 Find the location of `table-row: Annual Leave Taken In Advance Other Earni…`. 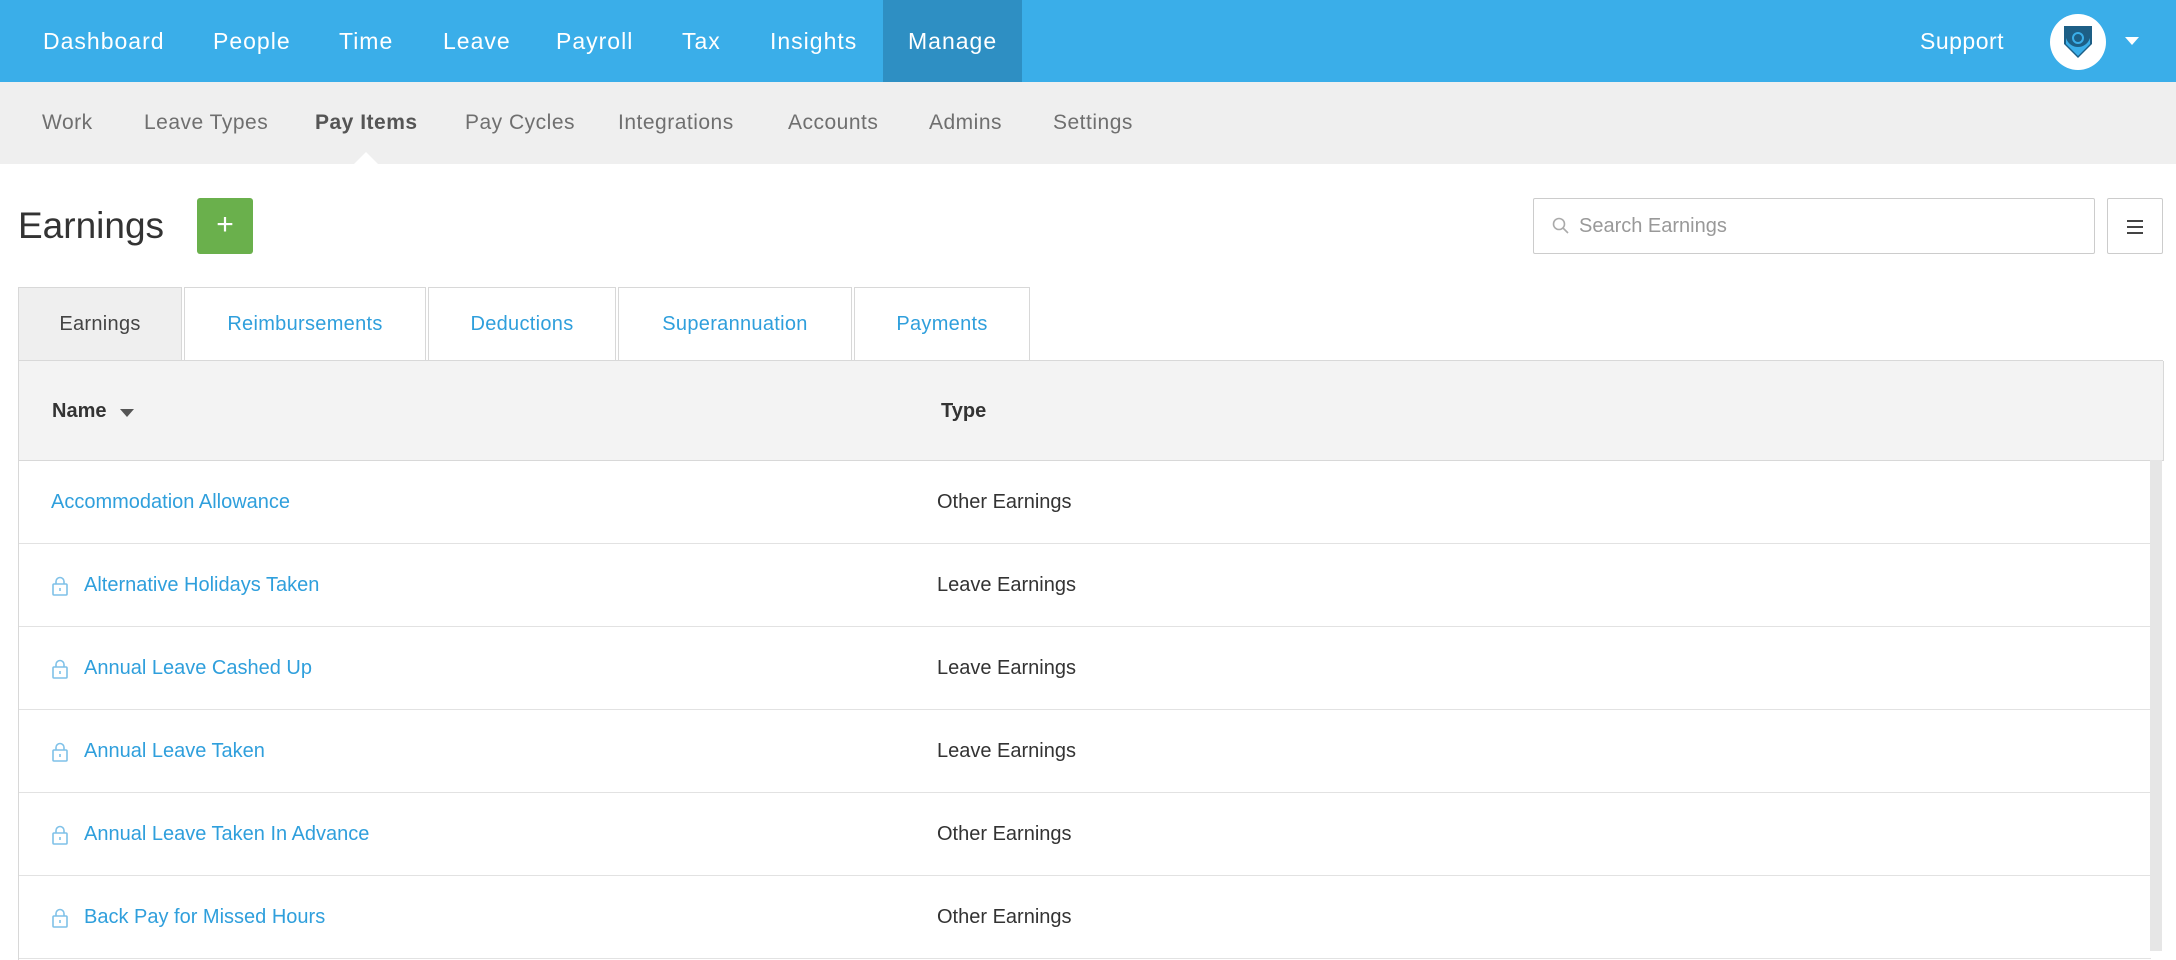

table-row: Annual Leave Taken In Advance Other Earni… is located at coordinates (1085, 834).